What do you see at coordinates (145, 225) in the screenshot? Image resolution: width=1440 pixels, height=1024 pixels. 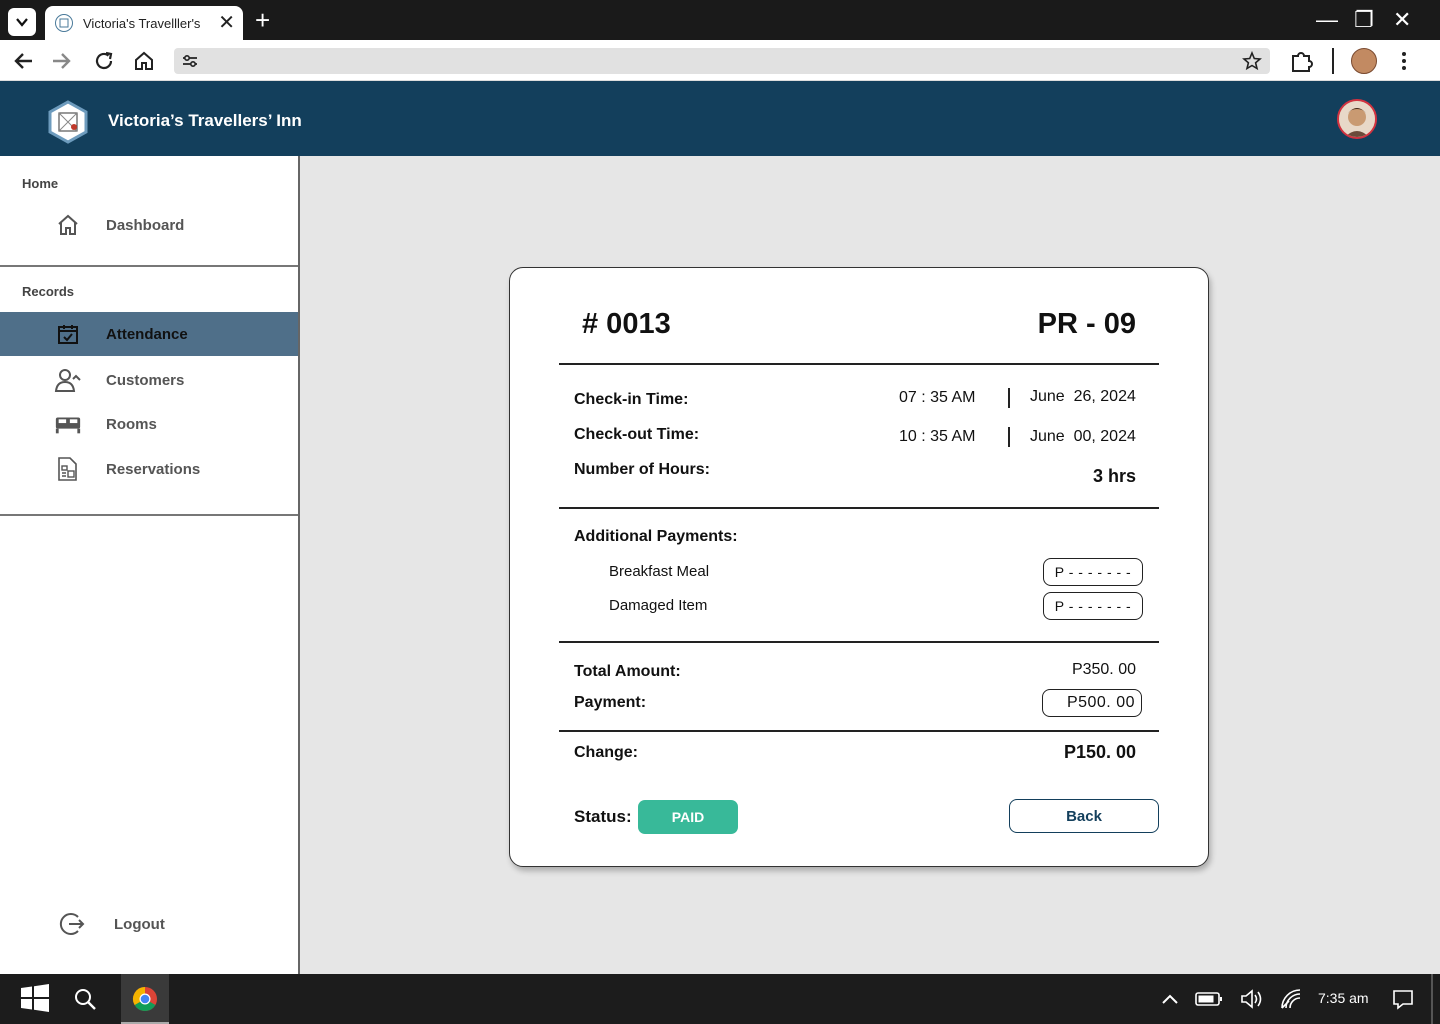 I see `sidebar-item-label: Dashboard` at bounding box center [145, 225].